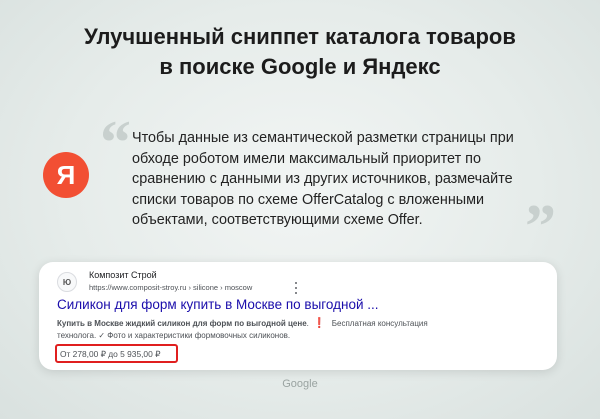 The width and height of the screenshot is (600, 419). What do you see at coordinates (123, 275) in the screenshot?
I see `site-name: Композит Строй` at bounding box center [123, 275].